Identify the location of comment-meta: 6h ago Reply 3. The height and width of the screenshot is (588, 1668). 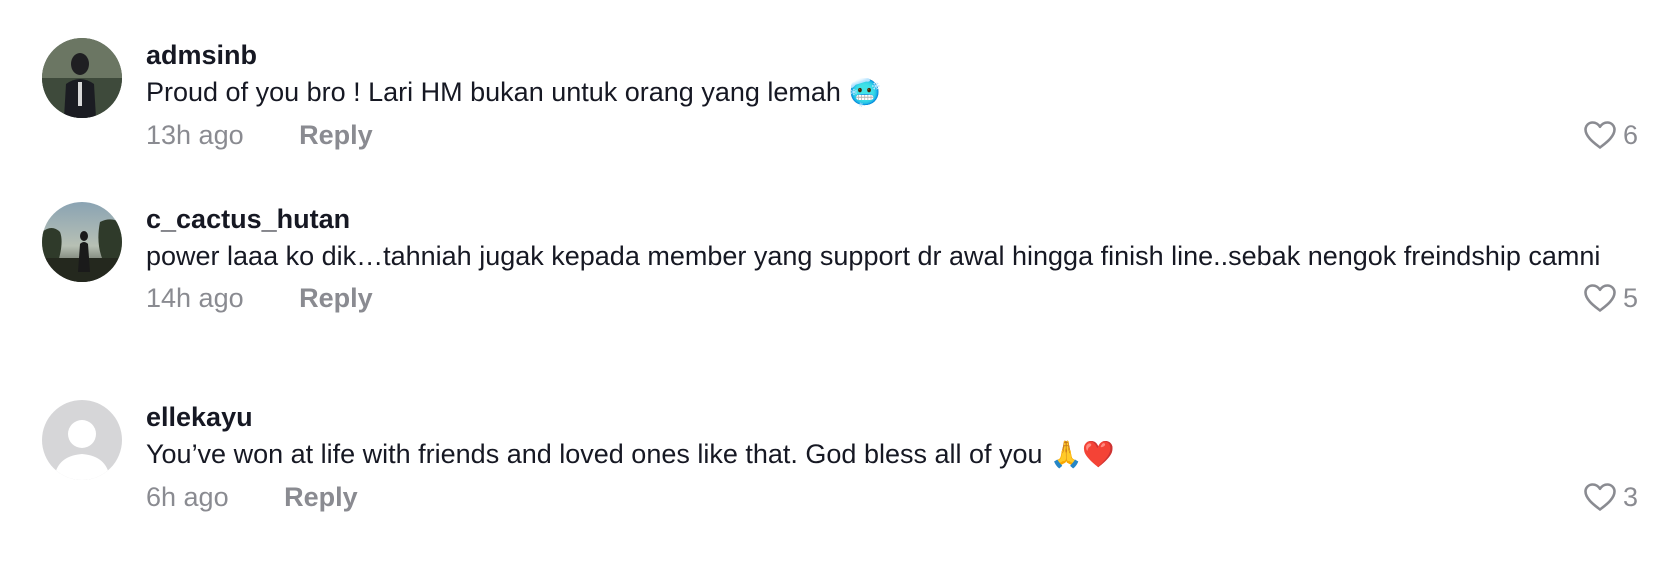
(892, 497).